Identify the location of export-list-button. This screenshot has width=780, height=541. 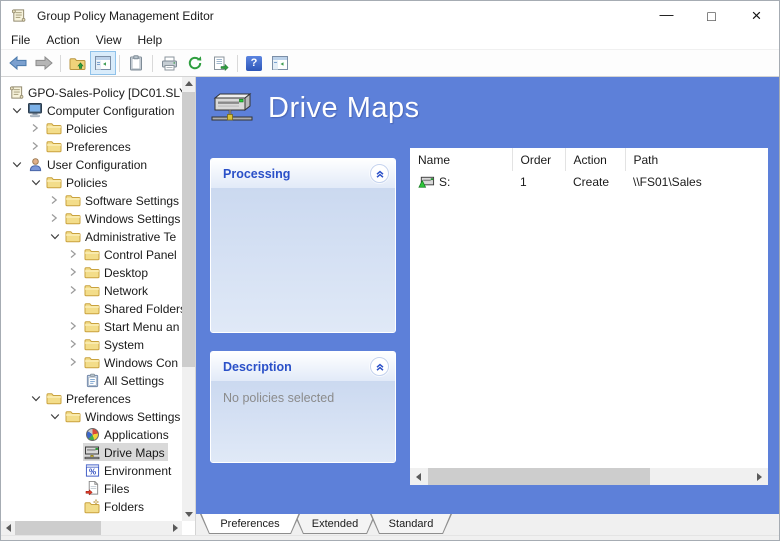
(221, 63).